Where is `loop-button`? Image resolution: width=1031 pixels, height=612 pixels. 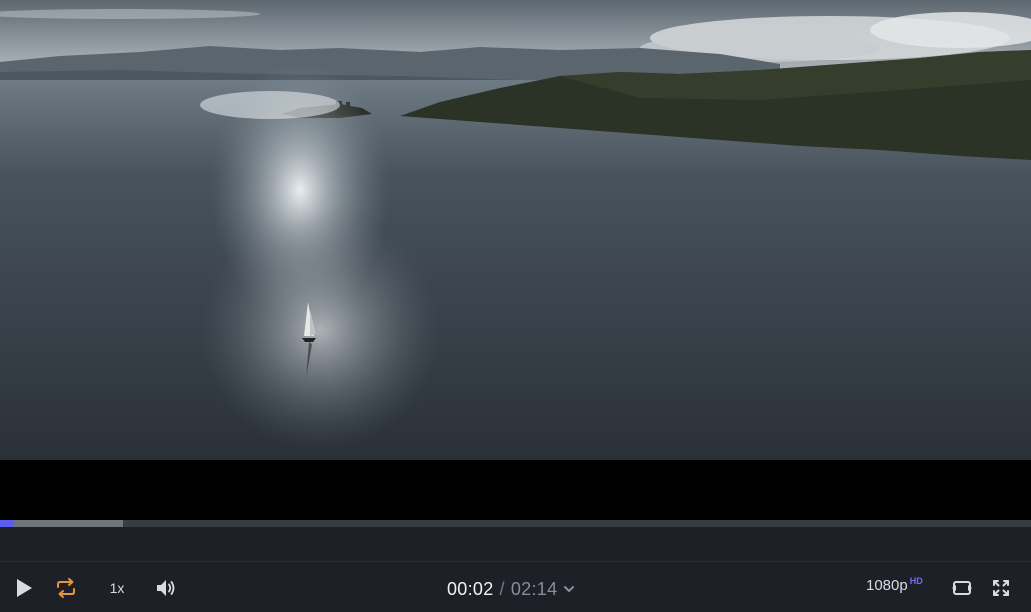
loop-button is located at coordinates (66, 588).